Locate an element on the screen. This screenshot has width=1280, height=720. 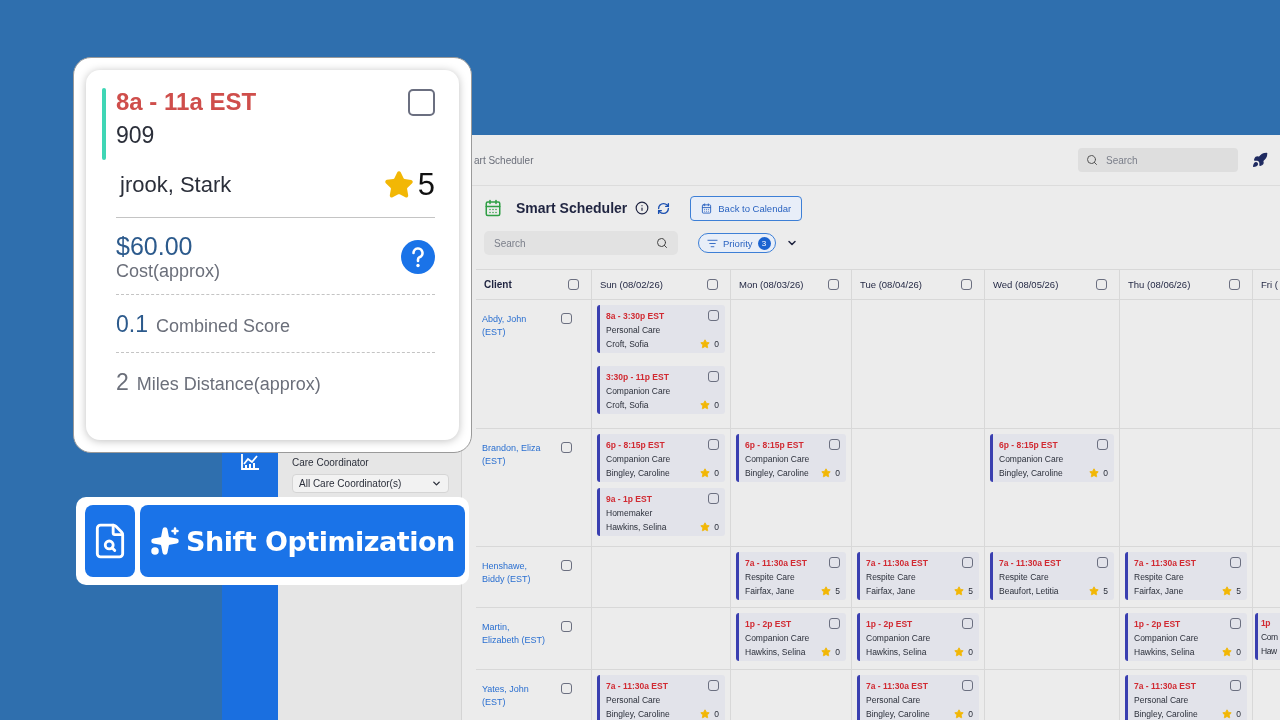
shift-time: 6p - 8:15p EST is located at coordinates (774, 444).